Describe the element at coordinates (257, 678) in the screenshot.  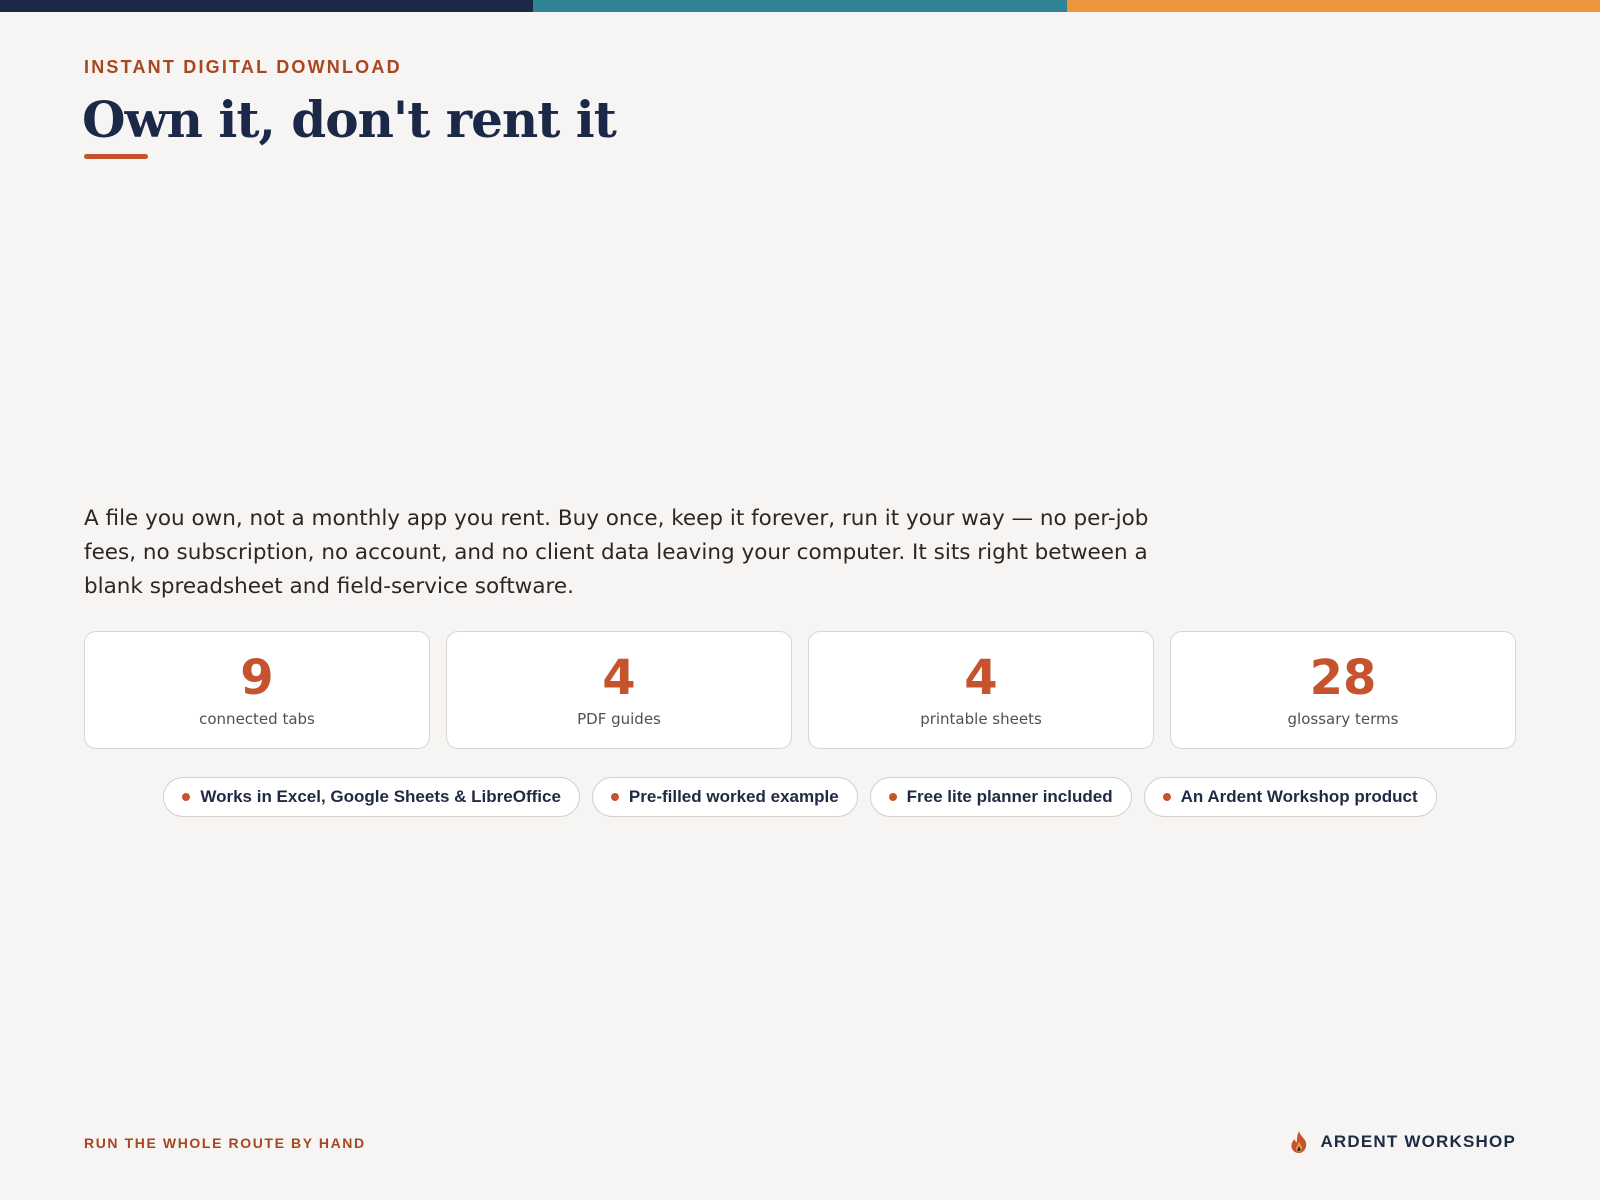
I see `stat-value: 9` at that location.